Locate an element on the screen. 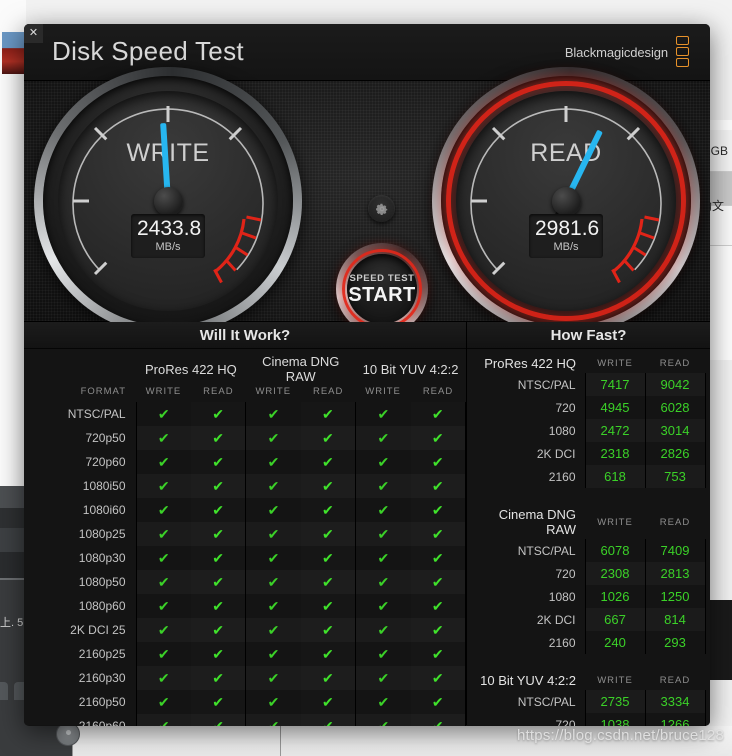 This screenshot has width=732, height=756. table-row: NTSC/PAL 6078 7409 is located at coordinates (588, 550).